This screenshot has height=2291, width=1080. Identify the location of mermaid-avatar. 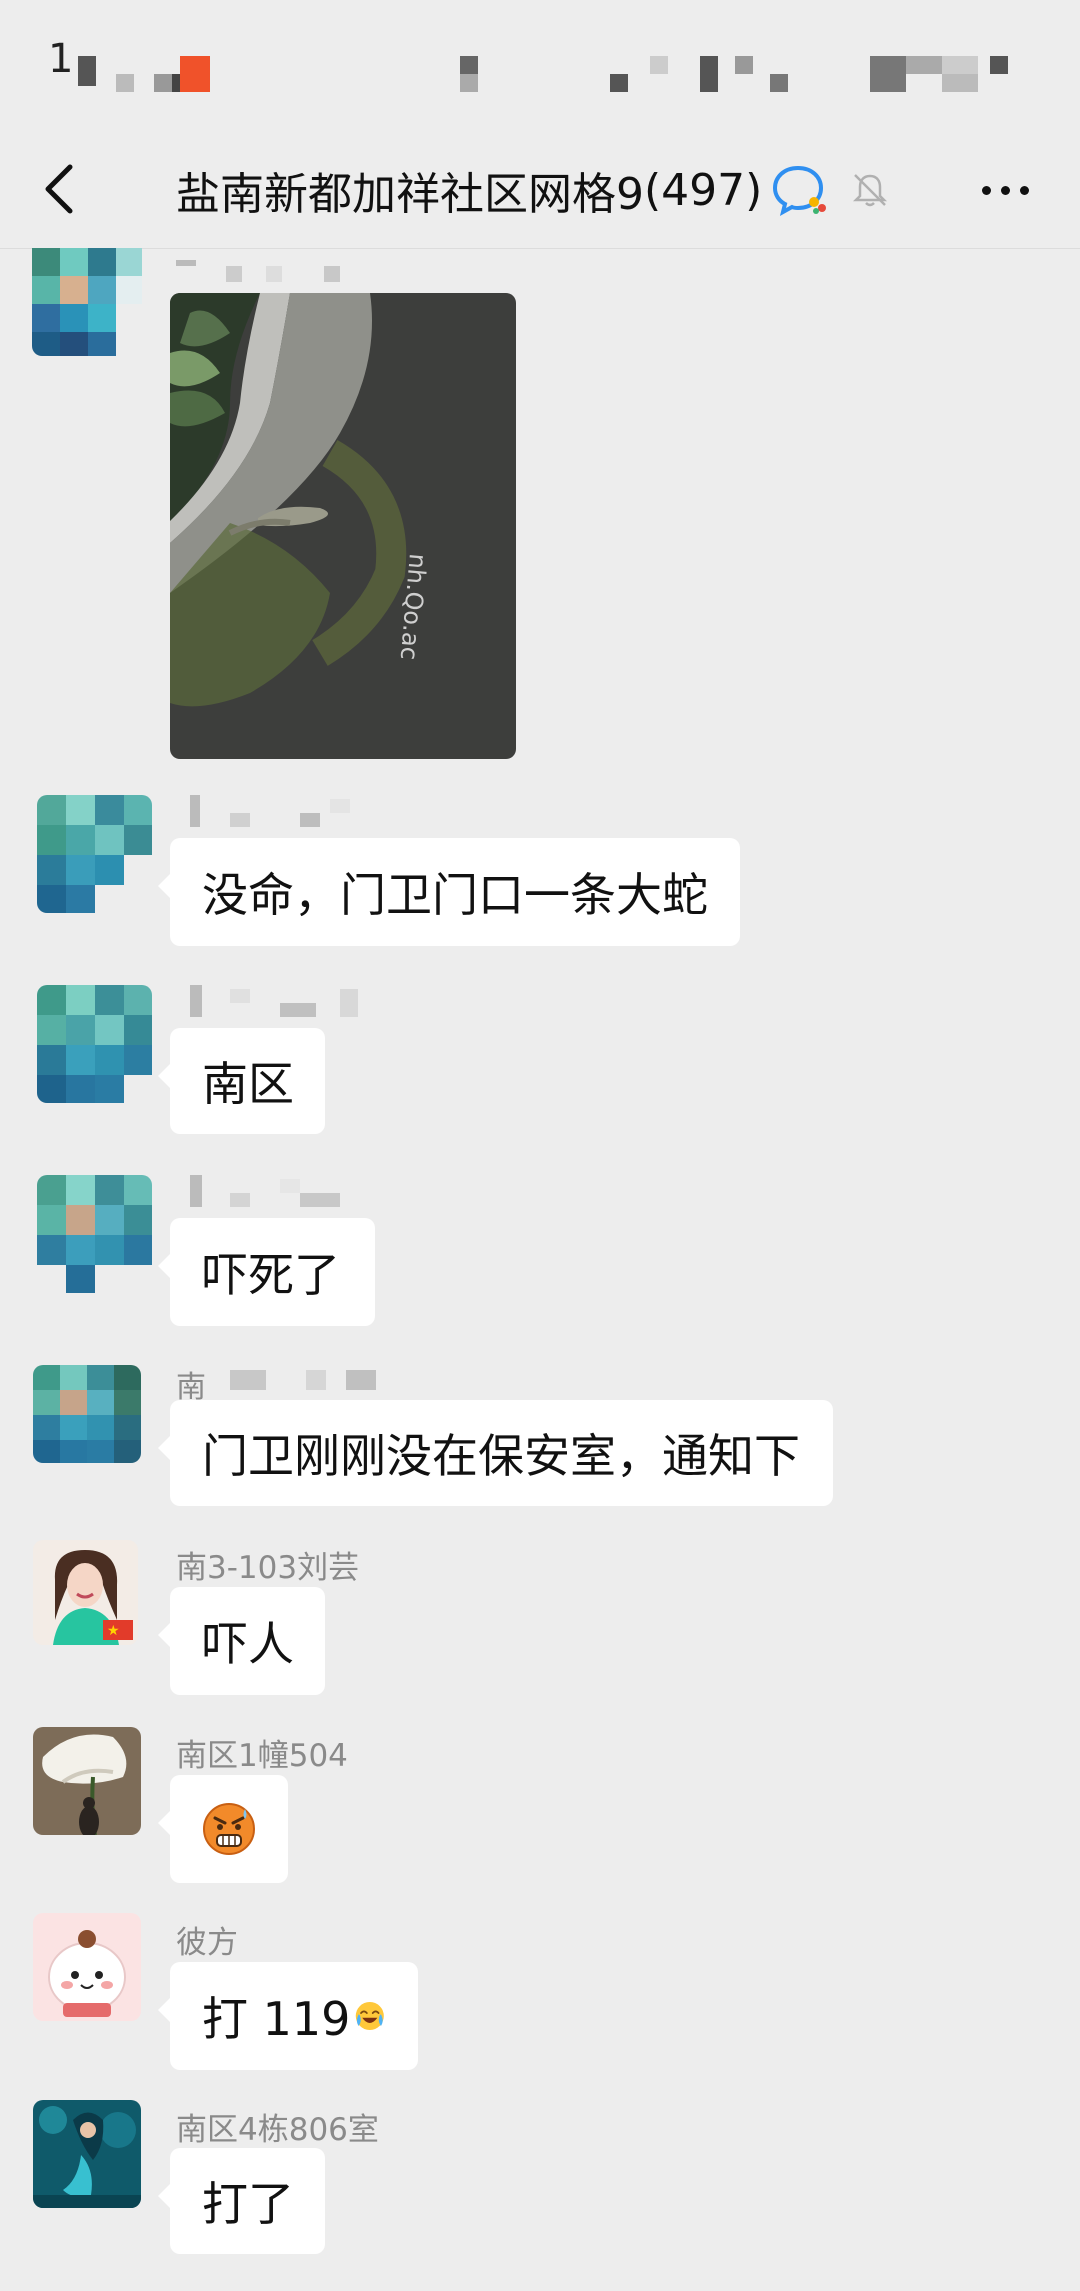
(87, 2154).